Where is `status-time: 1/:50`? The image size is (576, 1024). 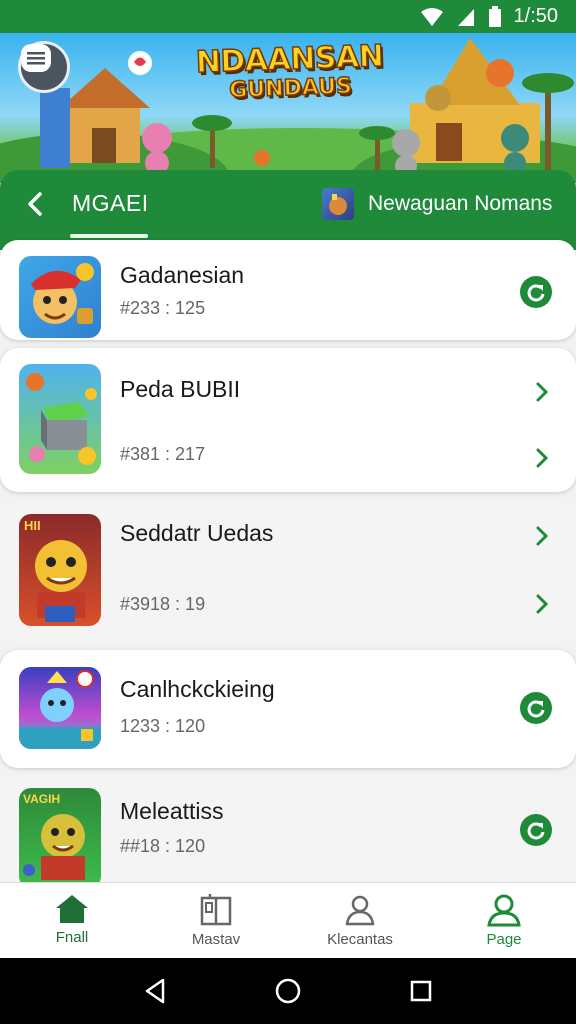 status-time: 1/:50 is located at coordinates (535, 16).